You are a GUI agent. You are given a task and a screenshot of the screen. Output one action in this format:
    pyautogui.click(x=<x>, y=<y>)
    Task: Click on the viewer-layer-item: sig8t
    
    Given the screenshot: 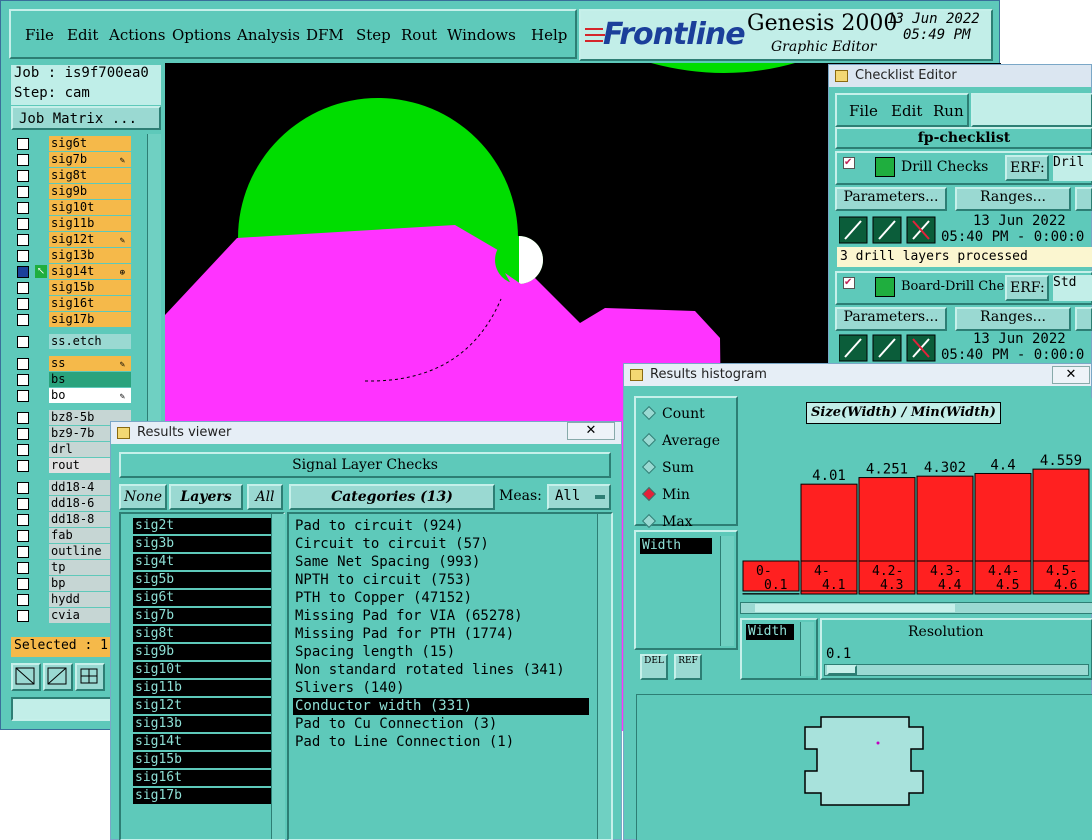 What is the action you would take?
    pyautogui.click(x=203, y=634)
    